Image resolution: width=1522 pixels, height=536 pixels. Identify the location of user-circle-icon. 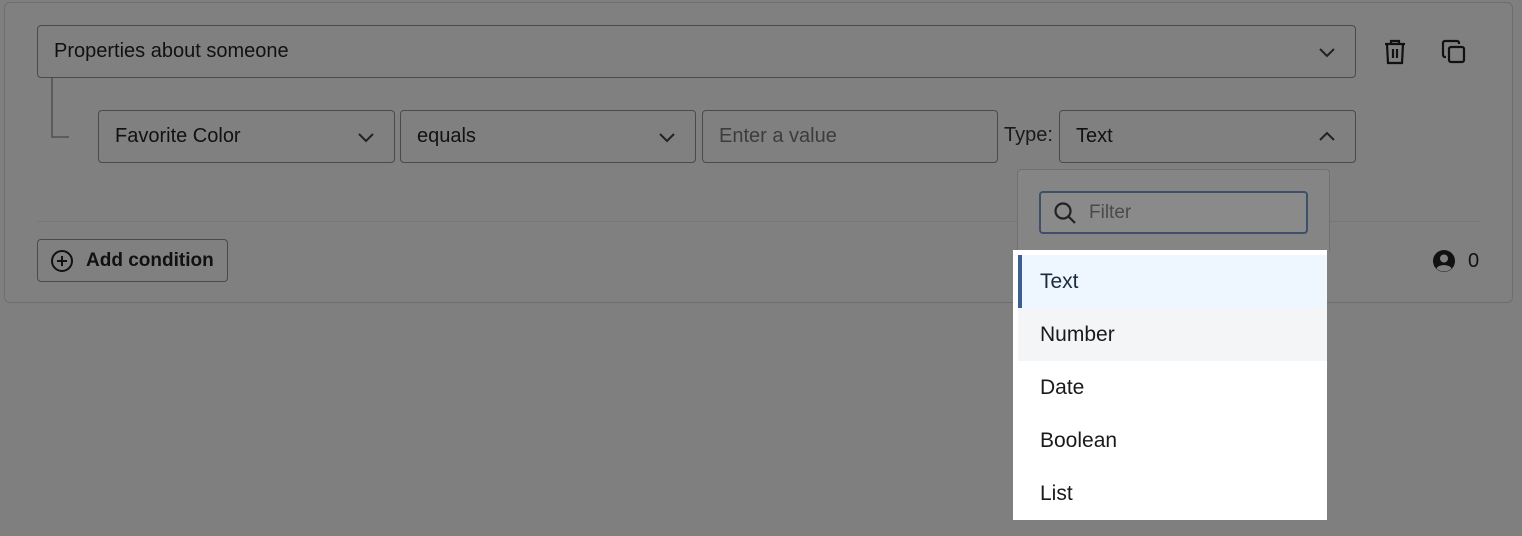
(1444, 261).